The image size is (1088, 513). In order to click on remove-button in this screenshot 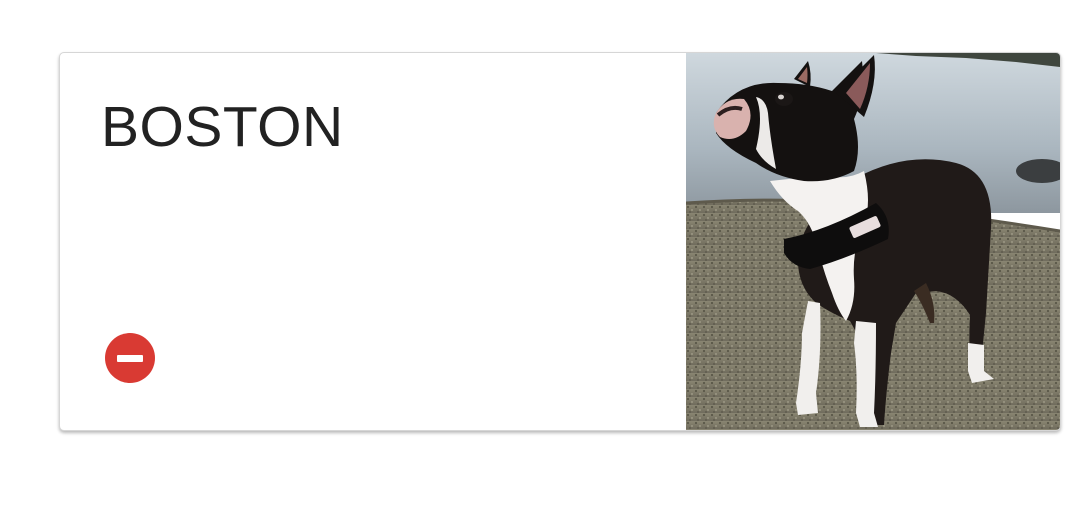, I will do `click(130, 358)`.